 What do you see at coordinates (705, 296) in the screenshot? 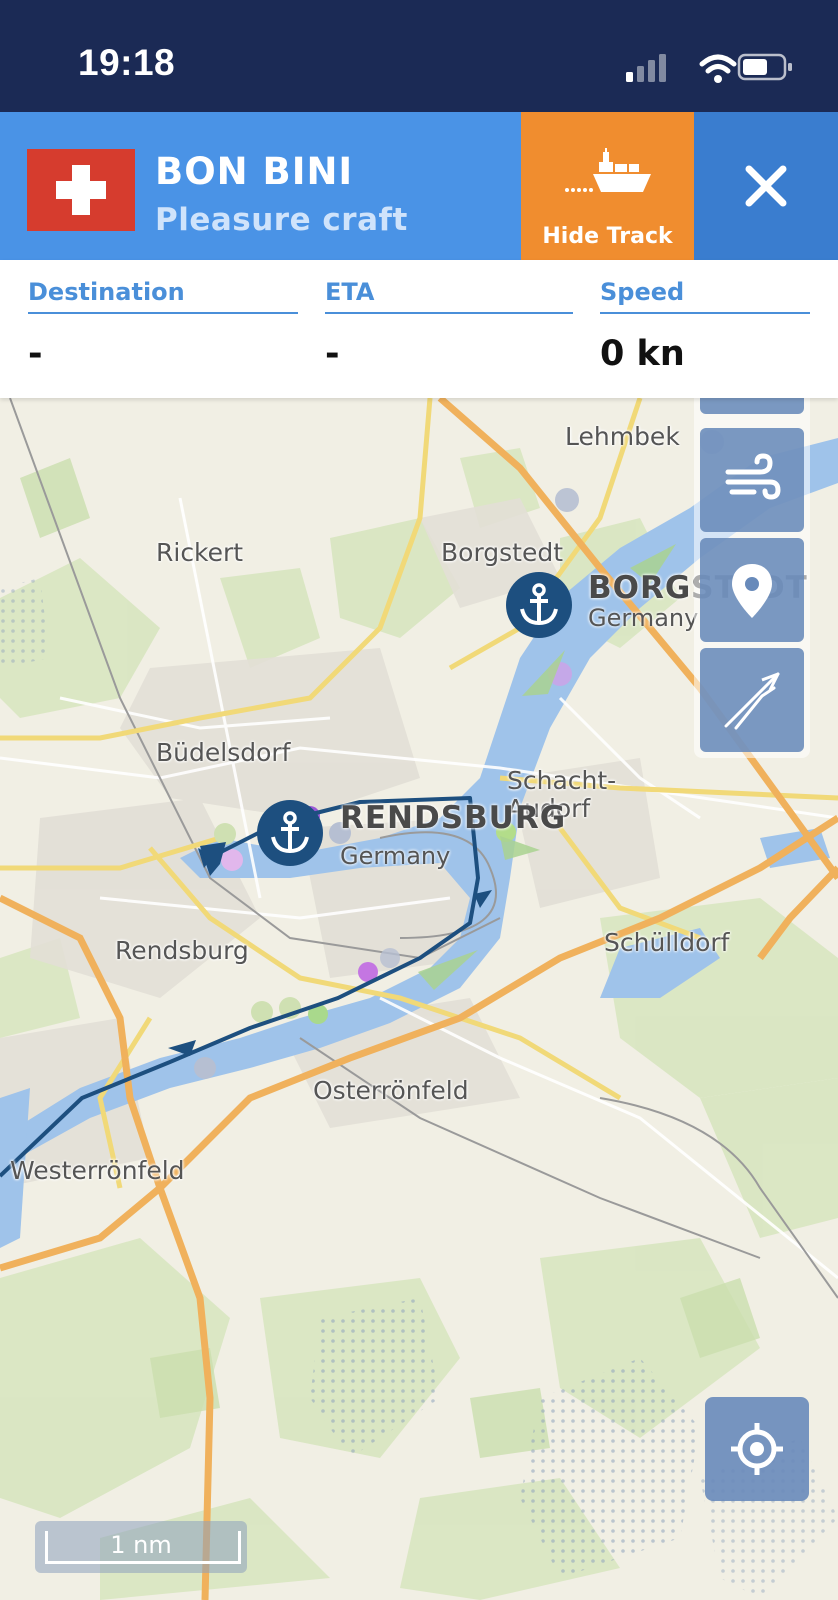
I see `speed-label: Speed` at bounding box center [705, 296].